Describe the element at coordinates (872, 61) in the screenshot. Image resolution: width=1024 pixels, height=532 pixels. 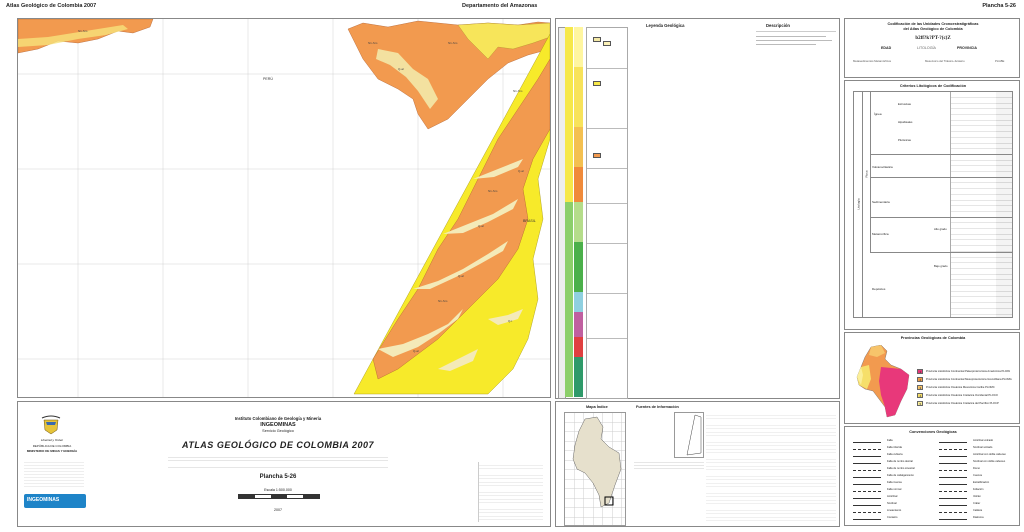
I see `codification-sub1: Metasedimentos Metamórficos` at that location.